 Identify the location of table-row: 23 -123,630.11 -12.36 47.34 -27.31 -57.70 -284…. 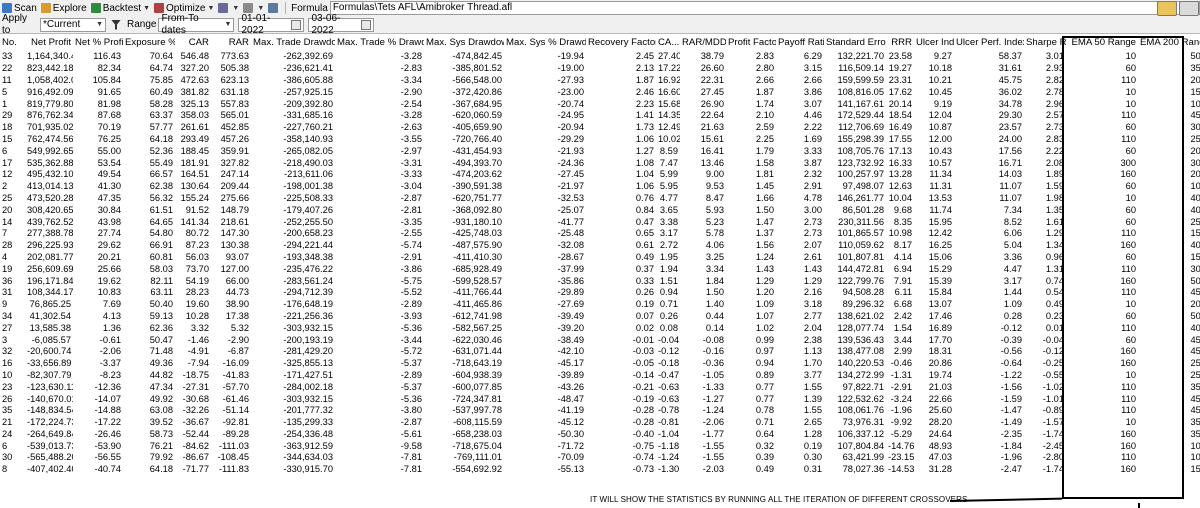
(600, 387).